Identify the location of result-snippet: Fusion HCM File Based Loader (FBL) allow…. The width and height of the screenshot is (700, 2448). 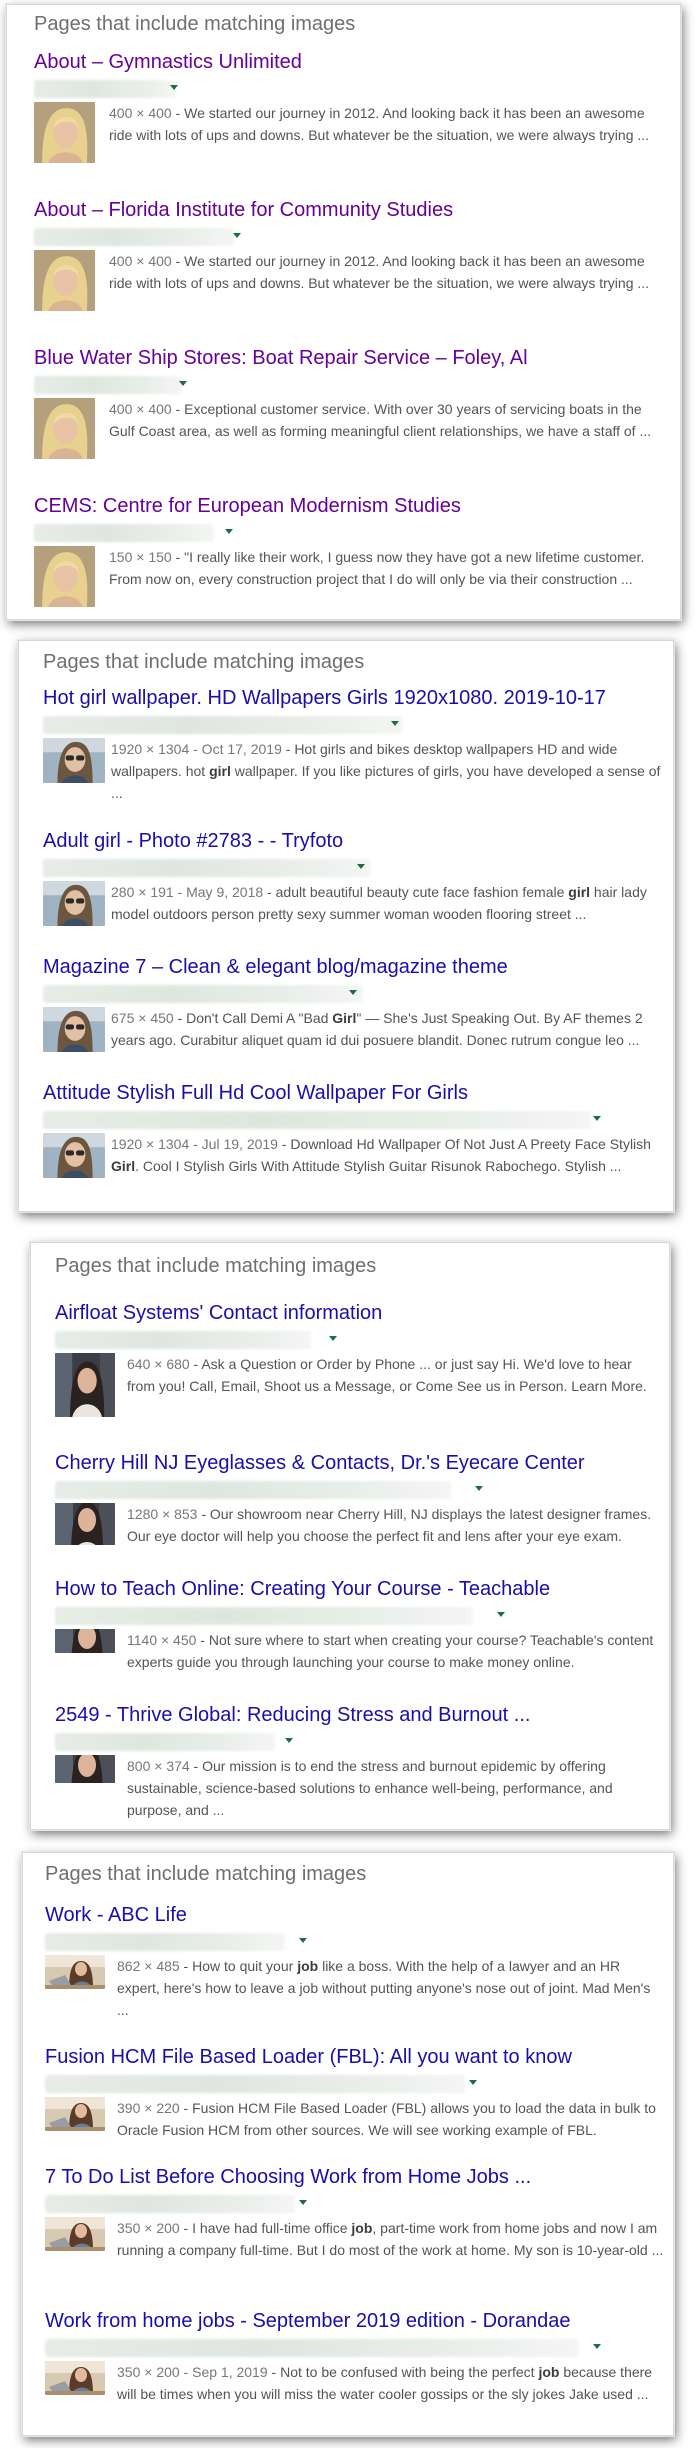
(386, 2119).